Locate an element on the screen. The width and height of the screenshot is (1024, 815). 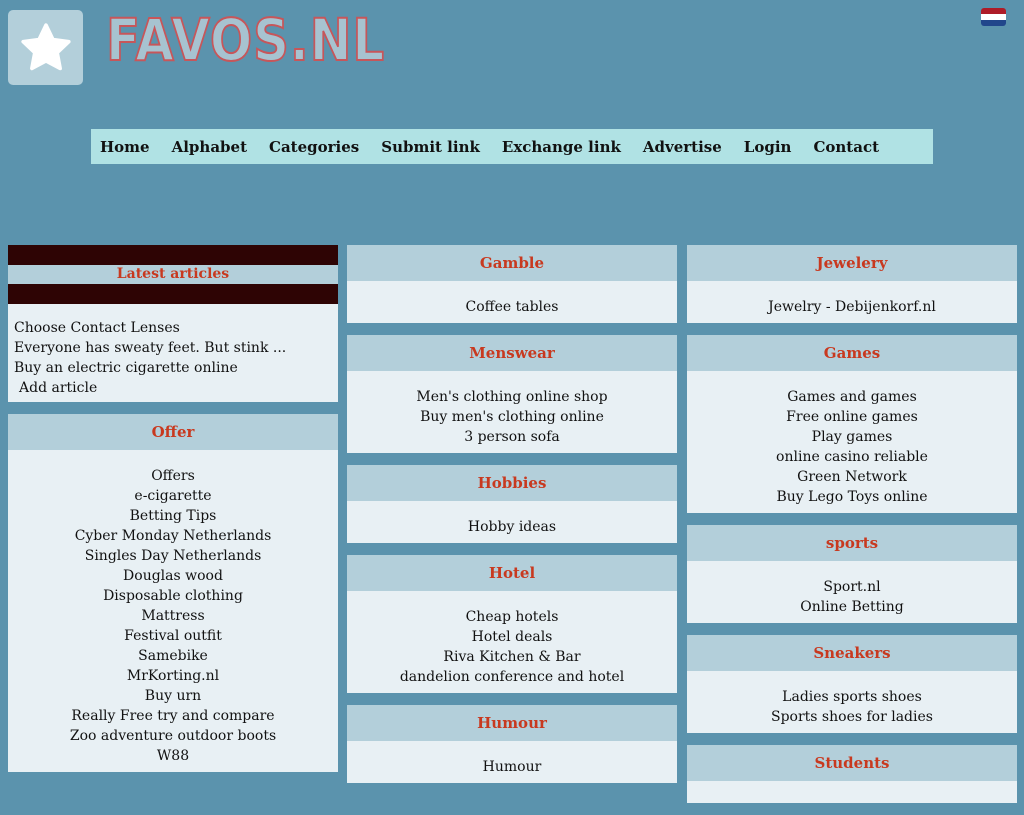
category-links is located at coordinates (852, 792).